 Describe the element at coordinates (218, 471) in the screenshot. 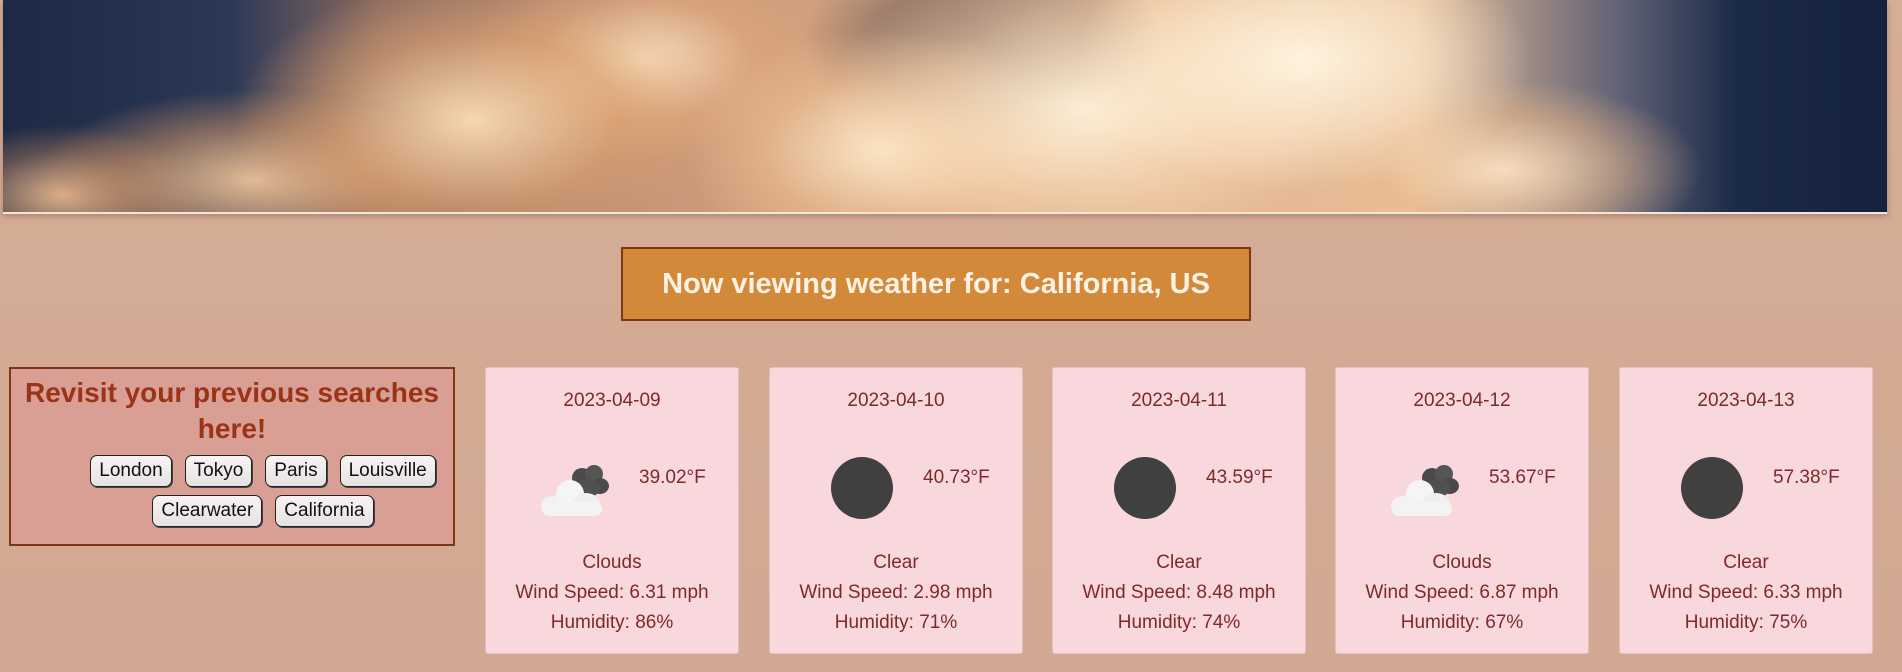

I see `history-button-tokyo: Tokyo` at that location.